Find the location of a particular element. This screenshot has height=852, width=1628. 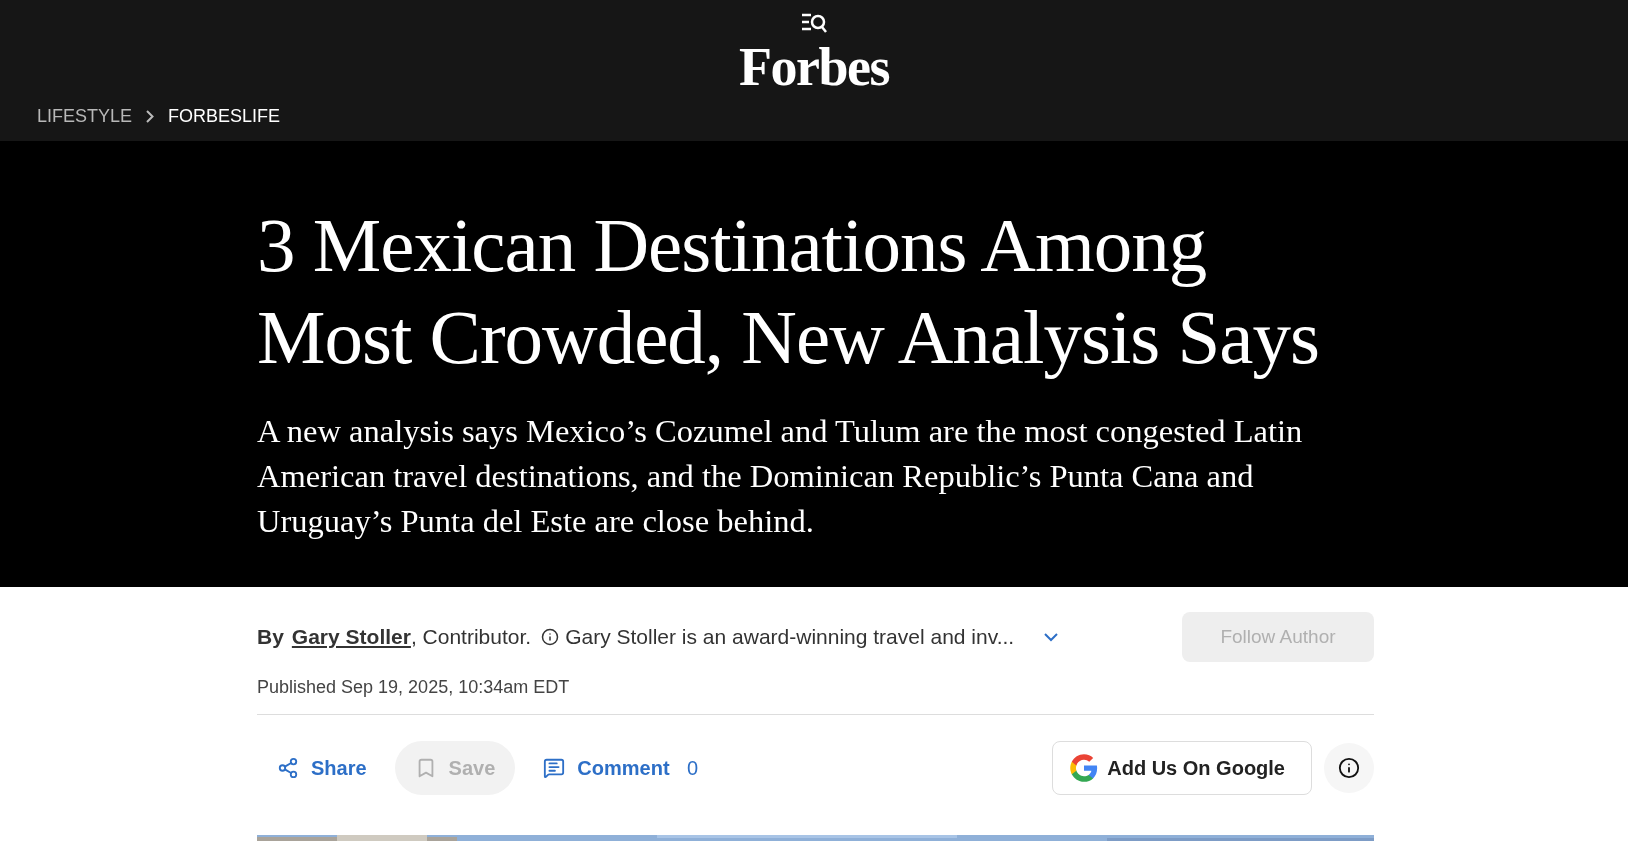

comment-icon is located at coordinates (554, 768).